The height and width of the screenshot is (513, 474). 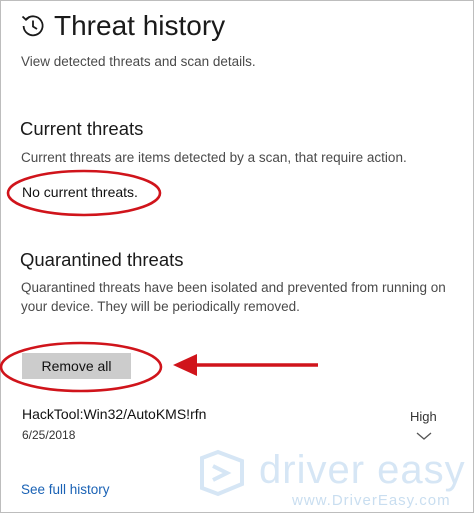 What do you see at coordinates (185, 365) in the screenshot?
I see `annotation-arrow-head` at bounding box center [185, 365].